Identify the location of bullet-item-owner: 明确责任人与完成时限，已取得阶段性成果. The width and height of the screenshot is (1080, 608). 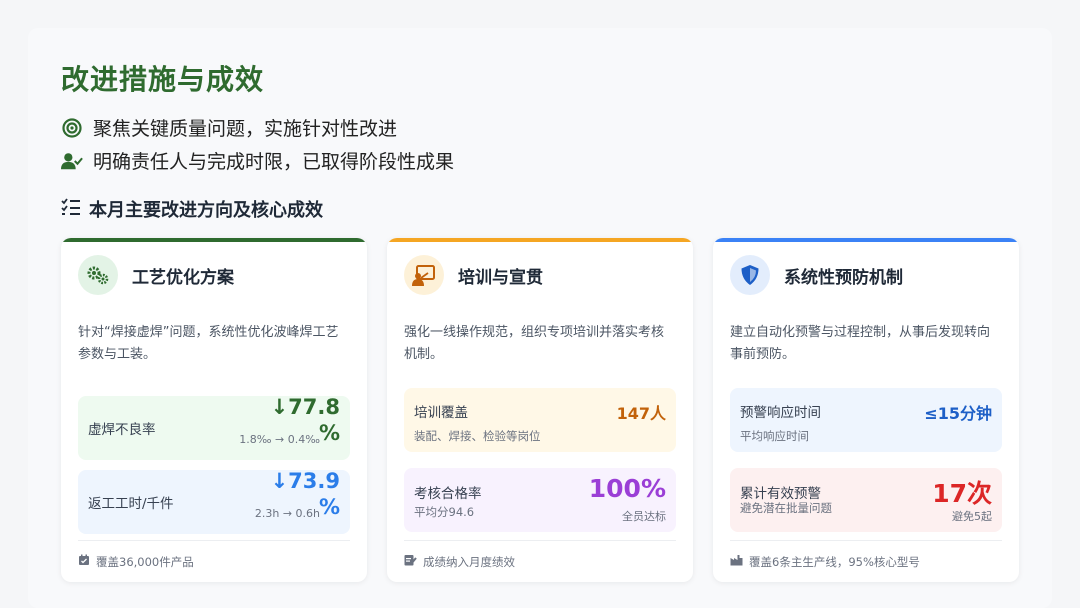
(257, 160).